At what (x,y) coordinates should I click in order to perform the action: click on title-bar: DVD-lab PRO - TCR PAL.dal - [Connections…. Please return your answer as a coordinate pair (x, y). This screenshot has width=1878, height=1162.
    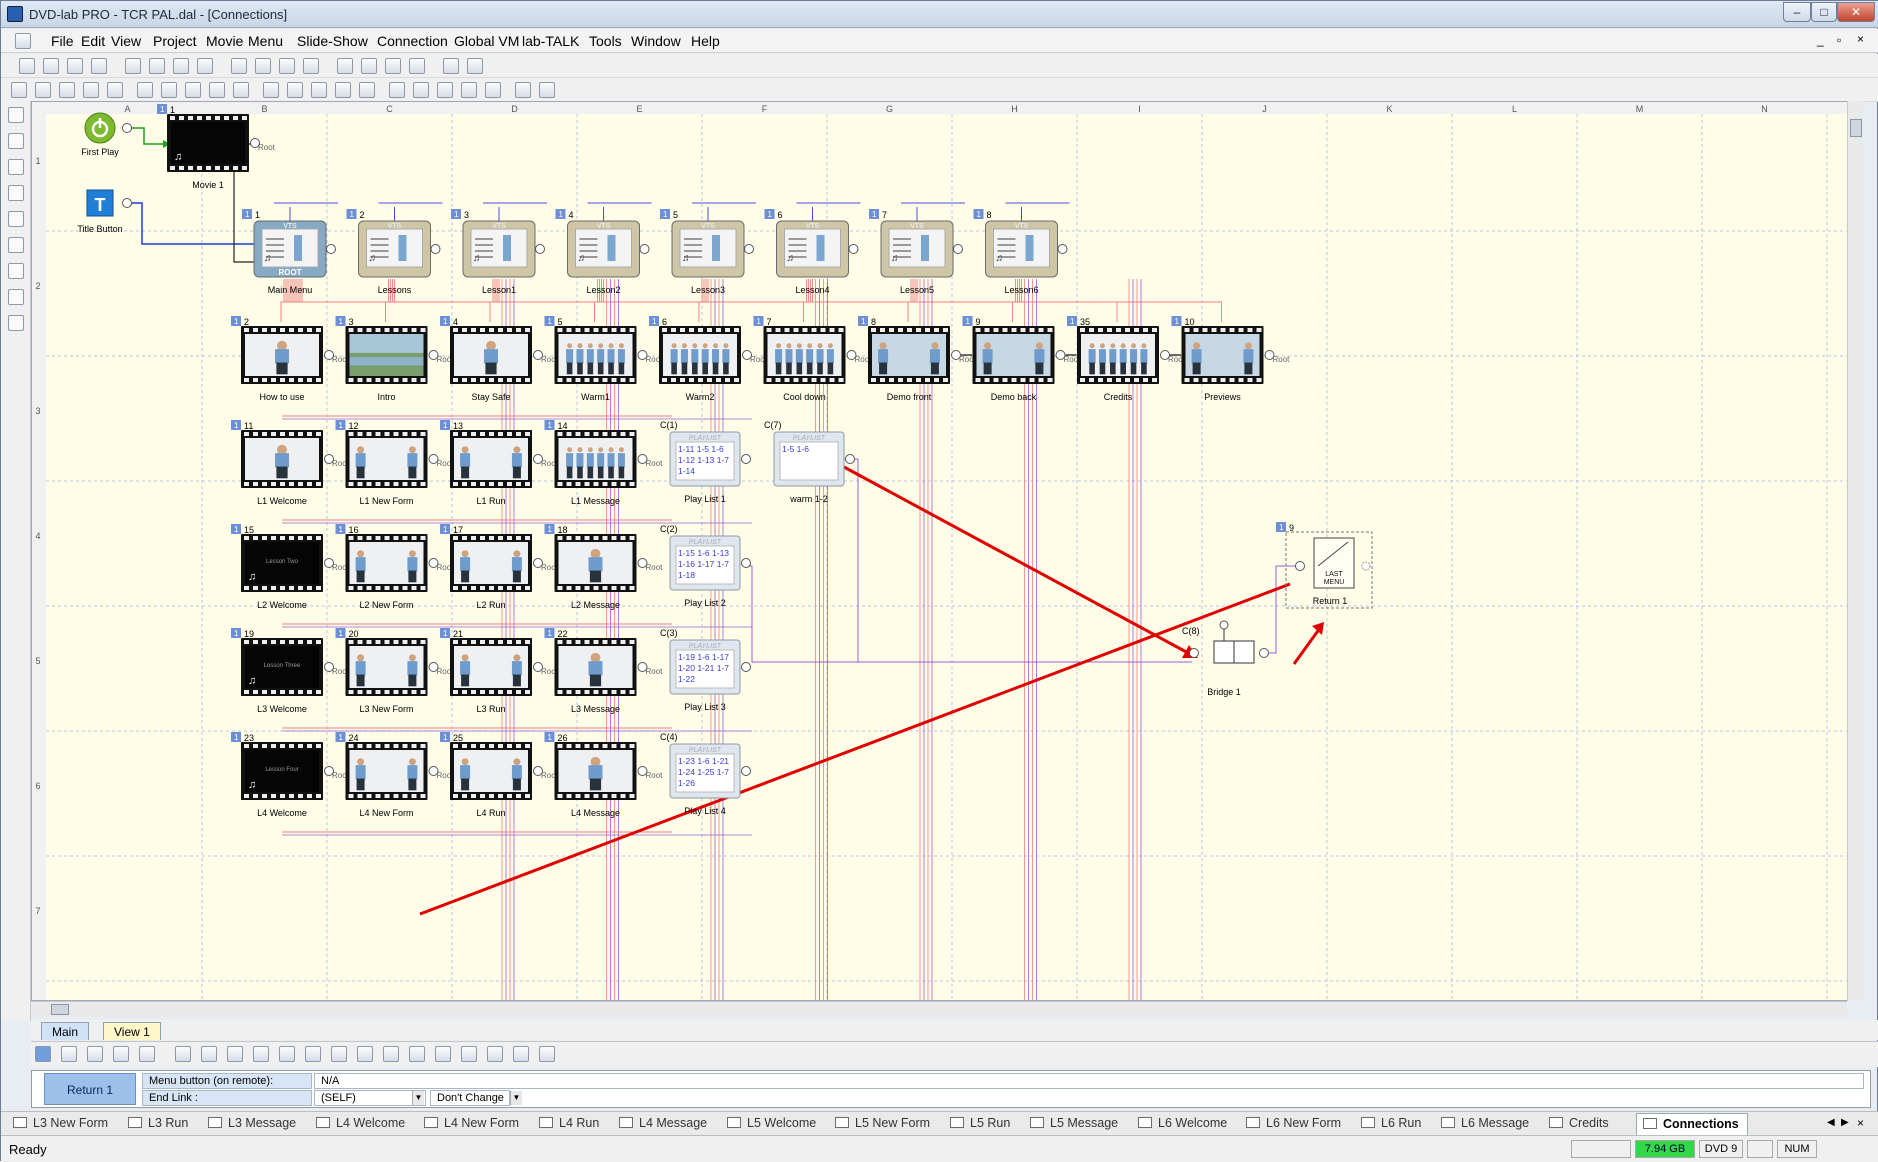
    Looking at the image, I should click on (939, 14).